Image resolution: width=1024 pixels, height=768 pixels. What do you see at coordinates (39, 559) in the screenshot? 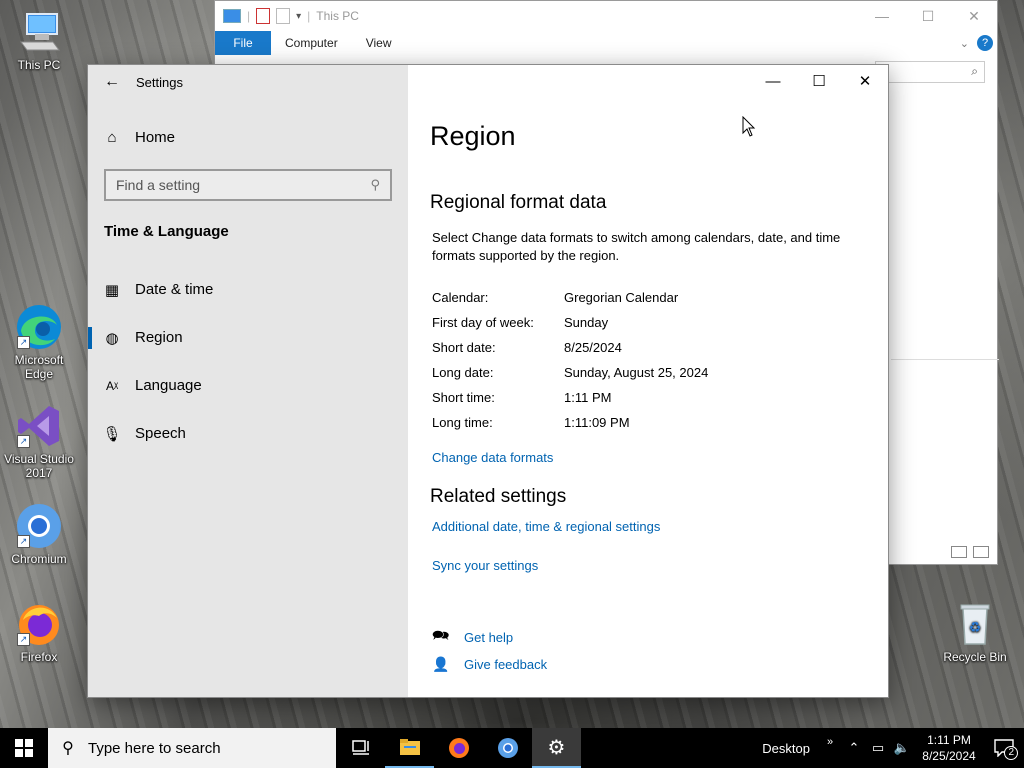
I see `desktop-icon-label: Chromium` at bounding box center [39, 559].